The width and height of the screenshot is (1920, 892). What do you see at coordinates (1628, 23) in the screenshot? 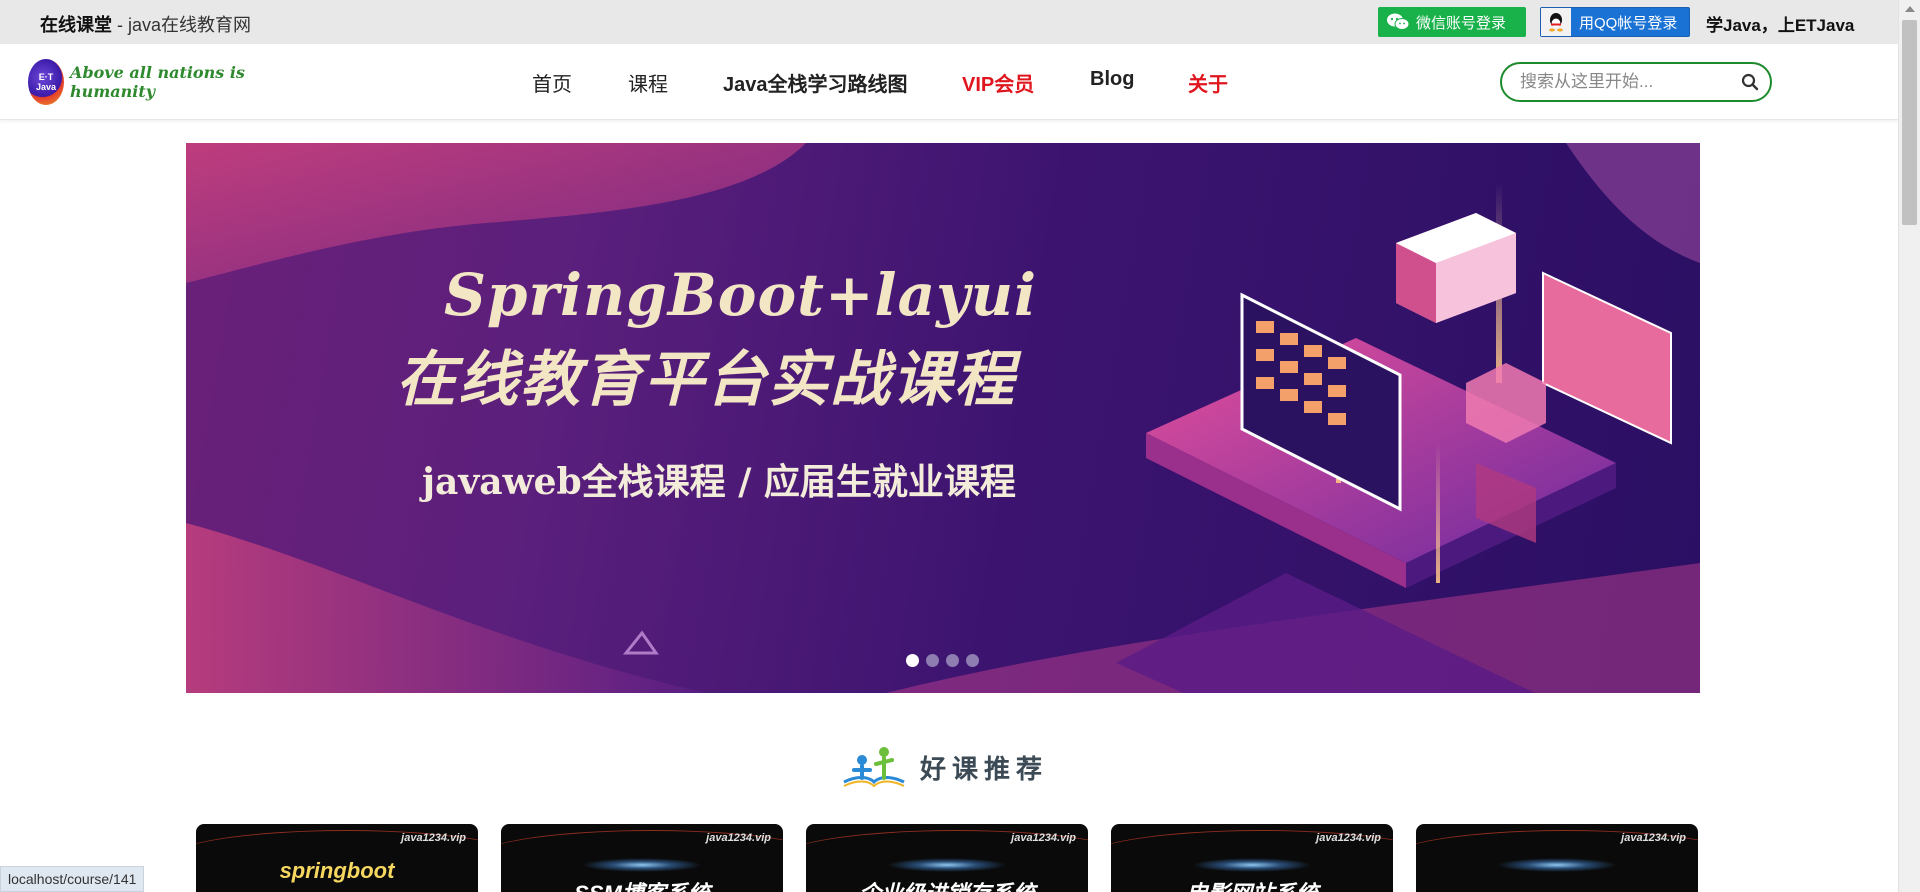
I see `qq-login-label: 用QQ帐号登录` at bounding box center [1628, 23].